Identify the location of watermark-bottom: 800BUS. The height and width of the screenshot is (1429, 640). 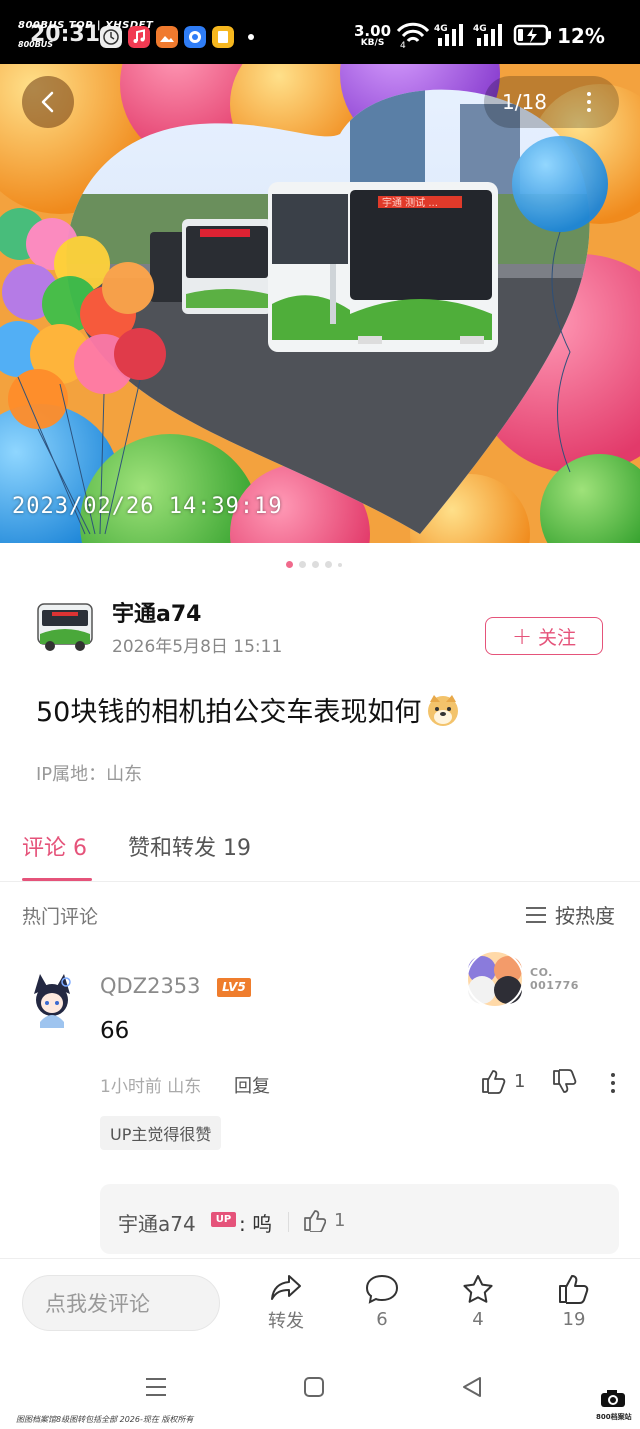
(36, 44).